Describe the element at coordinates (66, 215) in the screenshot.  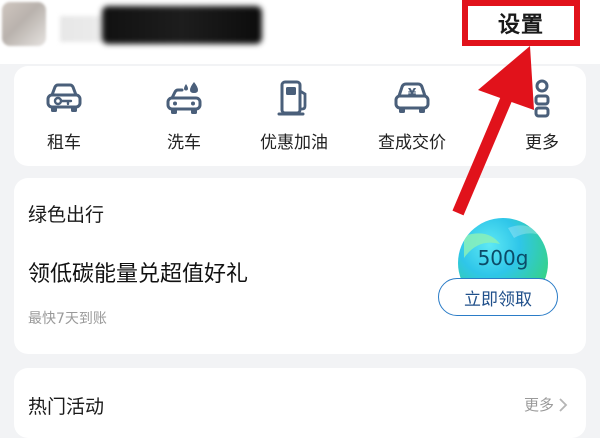
I see `card-title: 绿色出行` at that location.